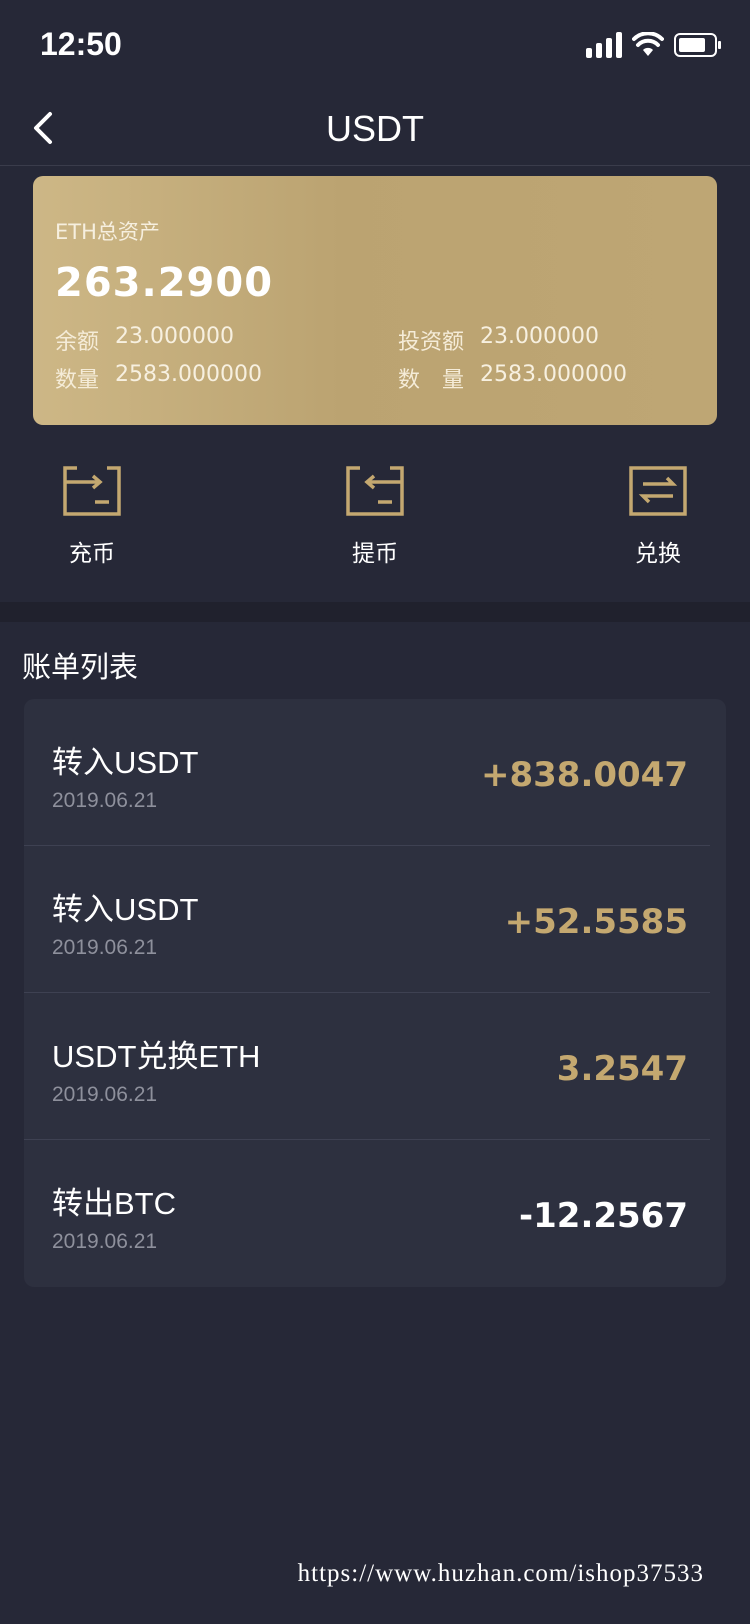 The width and height of the screenshot is (750, 1624). Describe the element at coordinates (375, 1066) in the screenshot. I see `list-item: USDT兑换ETH 2019.06.21 3.2547` at that location.